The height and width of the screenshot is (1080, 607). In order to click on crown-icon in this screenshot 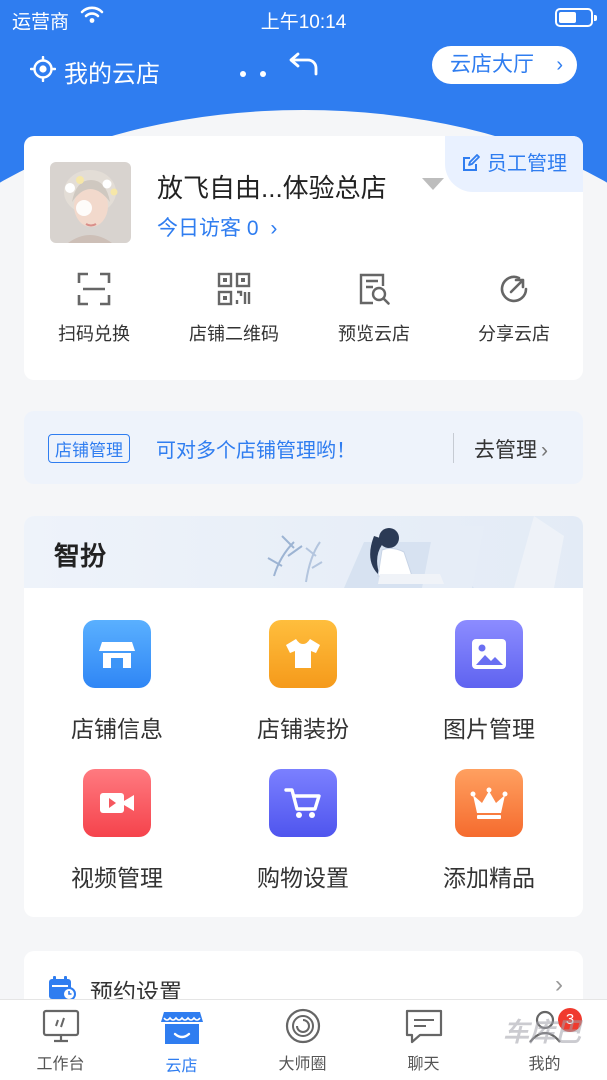, I will do `click(489, 803)`.